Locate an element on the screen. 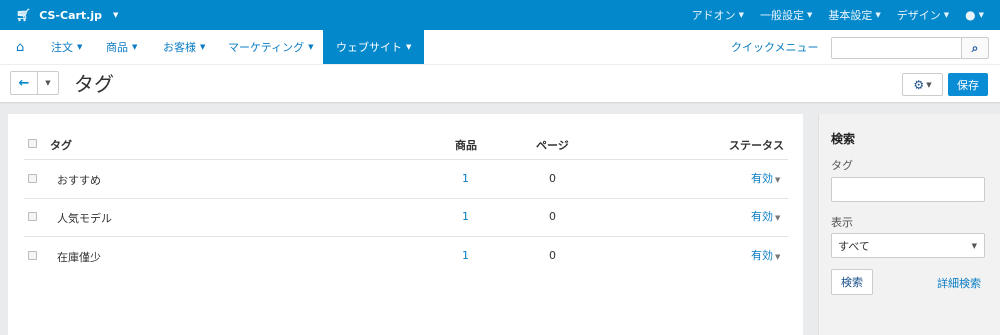  brand-label: CS-Cart.jp is located at coordinates (71, 15).